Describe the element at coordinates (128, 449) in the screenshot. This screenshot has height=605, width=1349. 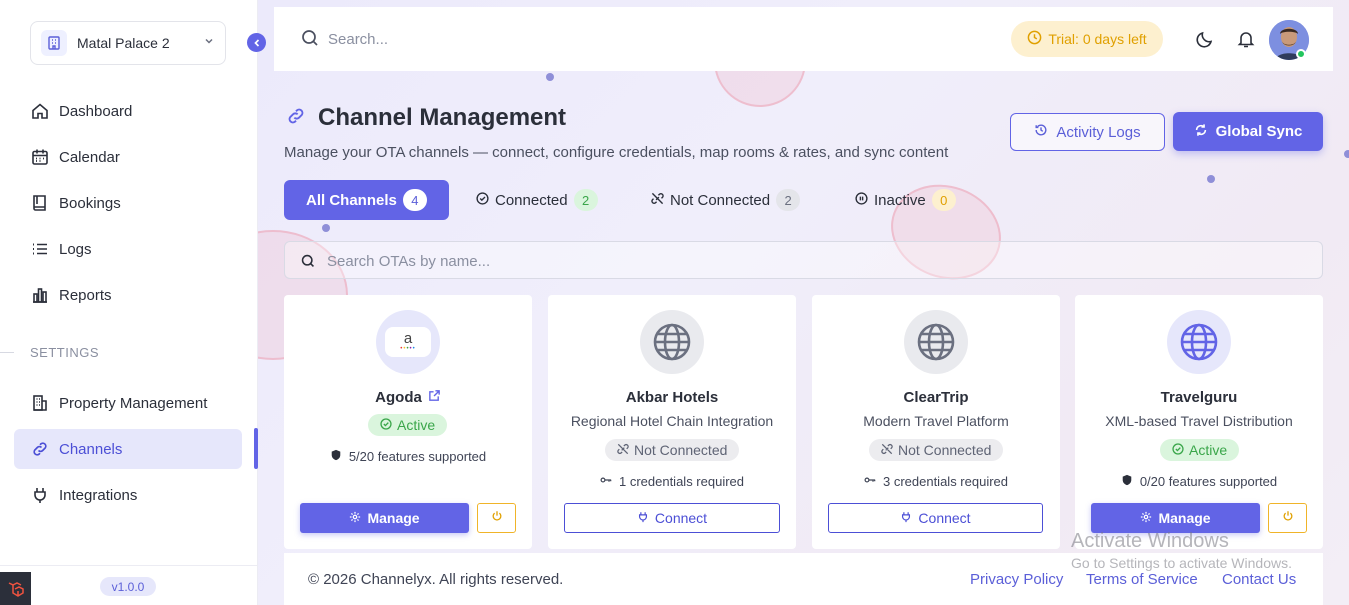
I see `nav-channels: Channels` at that location.